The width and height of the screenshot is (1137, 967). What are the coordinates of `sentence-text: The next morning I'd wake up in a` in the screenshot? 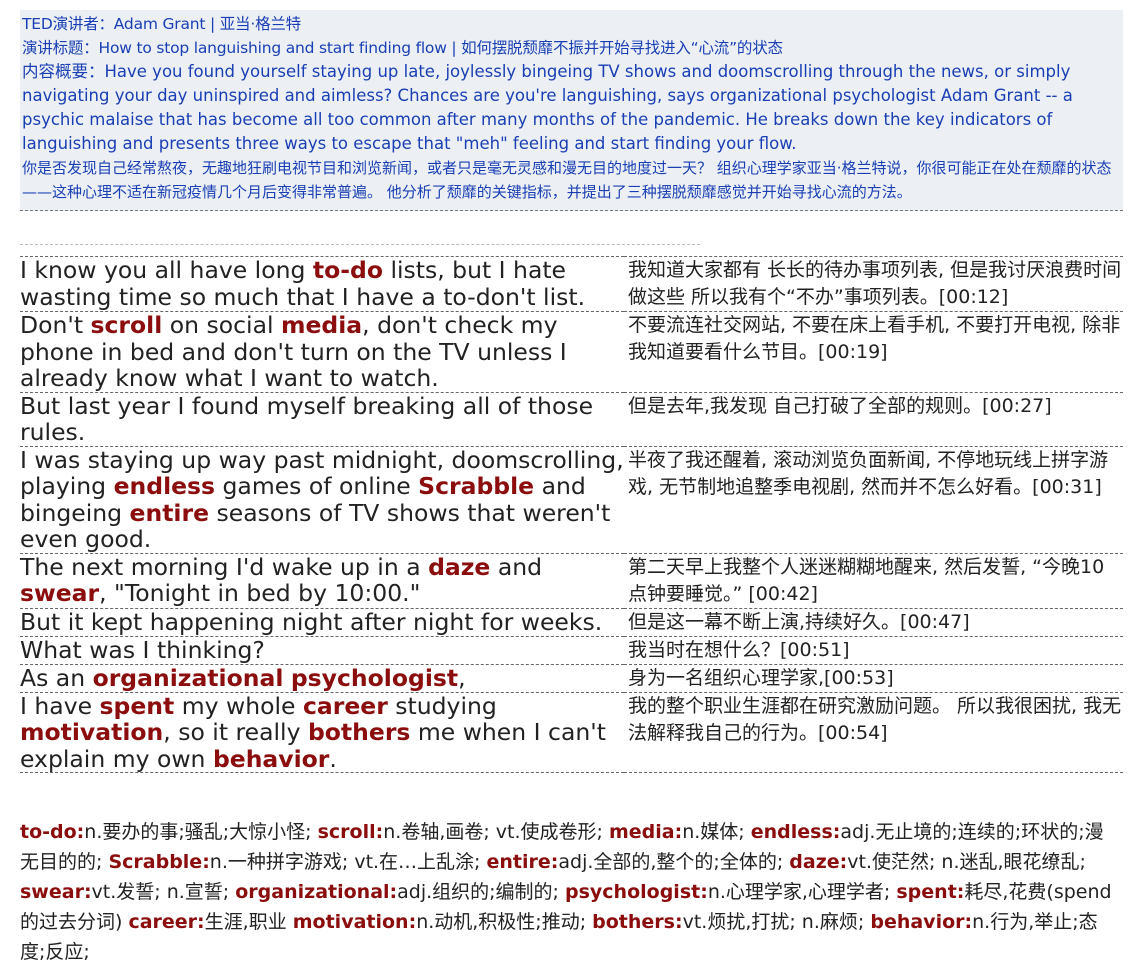 It's located at (224, 566).